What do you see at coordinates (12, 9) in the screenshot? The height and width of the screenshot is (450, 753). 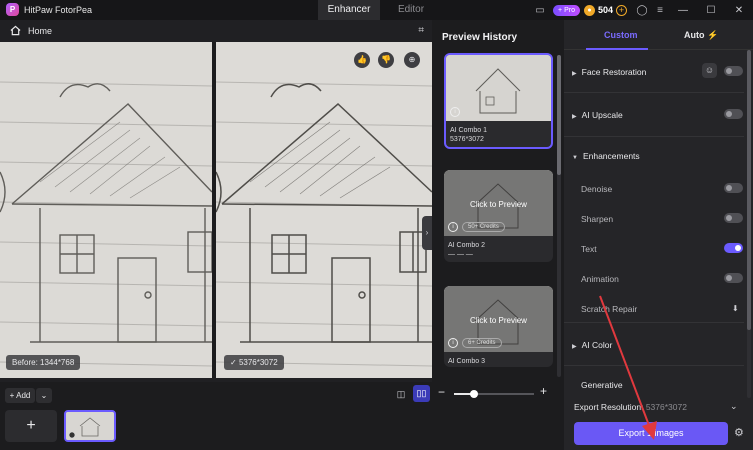 I see `app-logo-icon: P` at bounding box center [12, 9].